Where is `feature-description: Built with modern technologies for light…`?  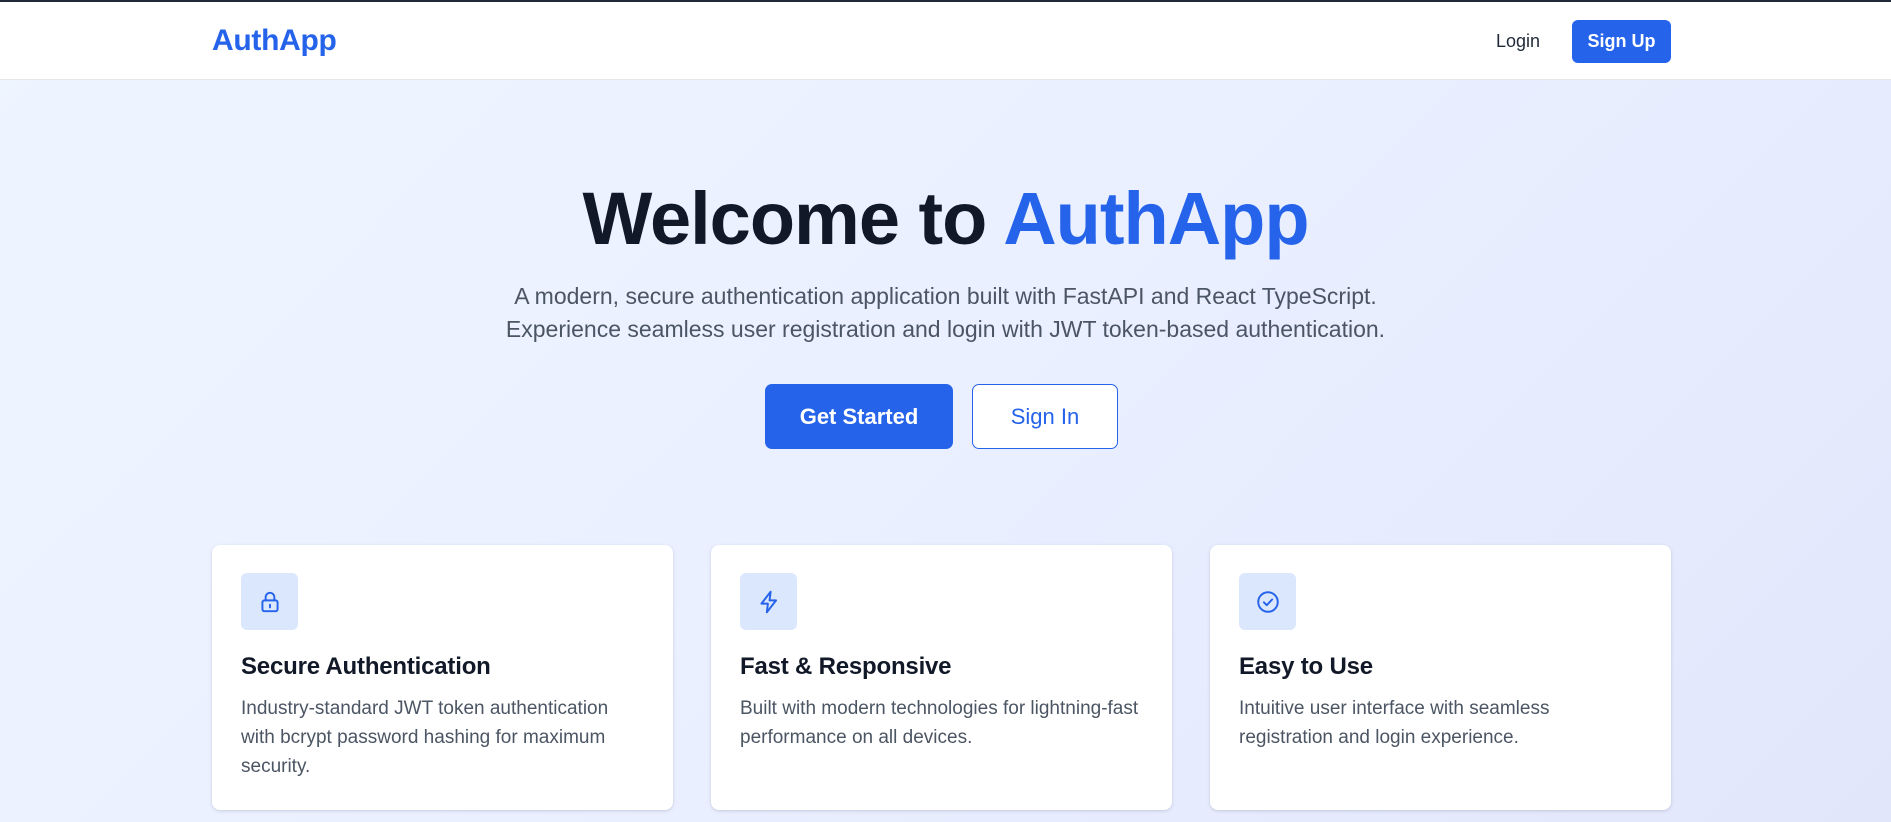
feature-description: Built with modern technologies for light… is located at coordinates (939, 723).